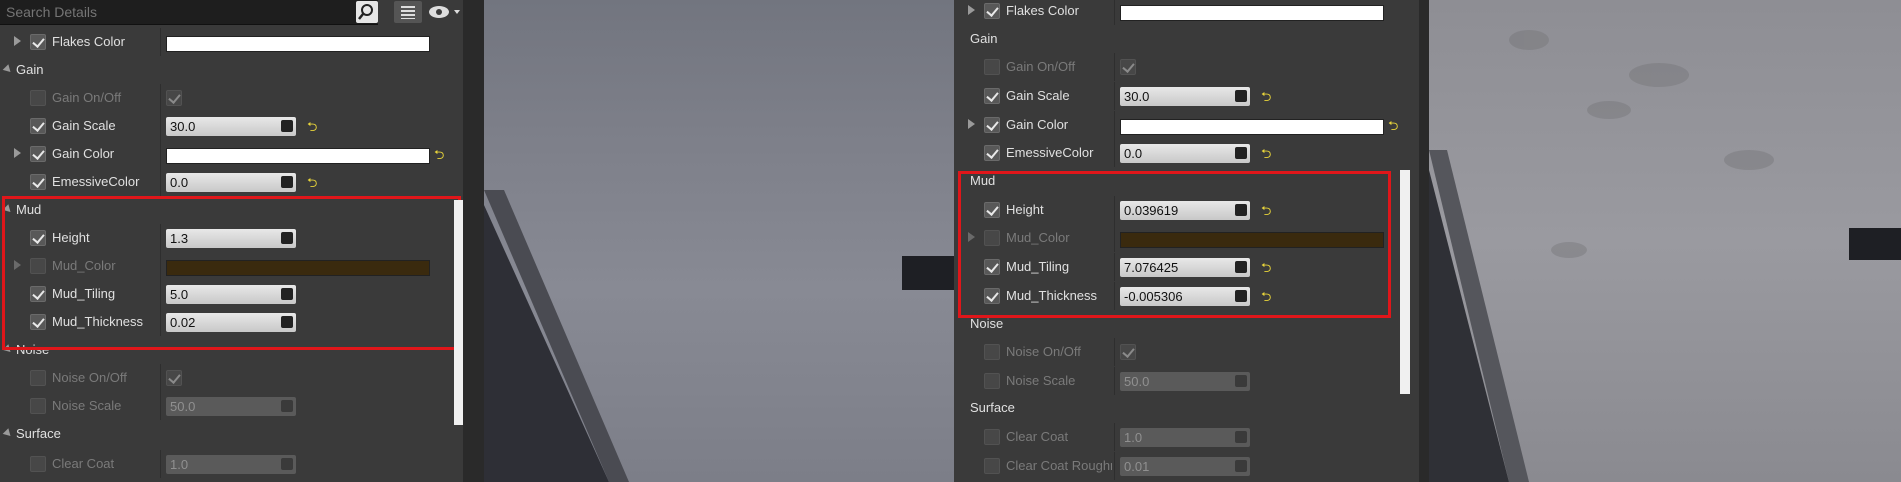 The image size is (1901, 482). I want to click on gain-scale-label: Gain Scale, so click(1038, 95).